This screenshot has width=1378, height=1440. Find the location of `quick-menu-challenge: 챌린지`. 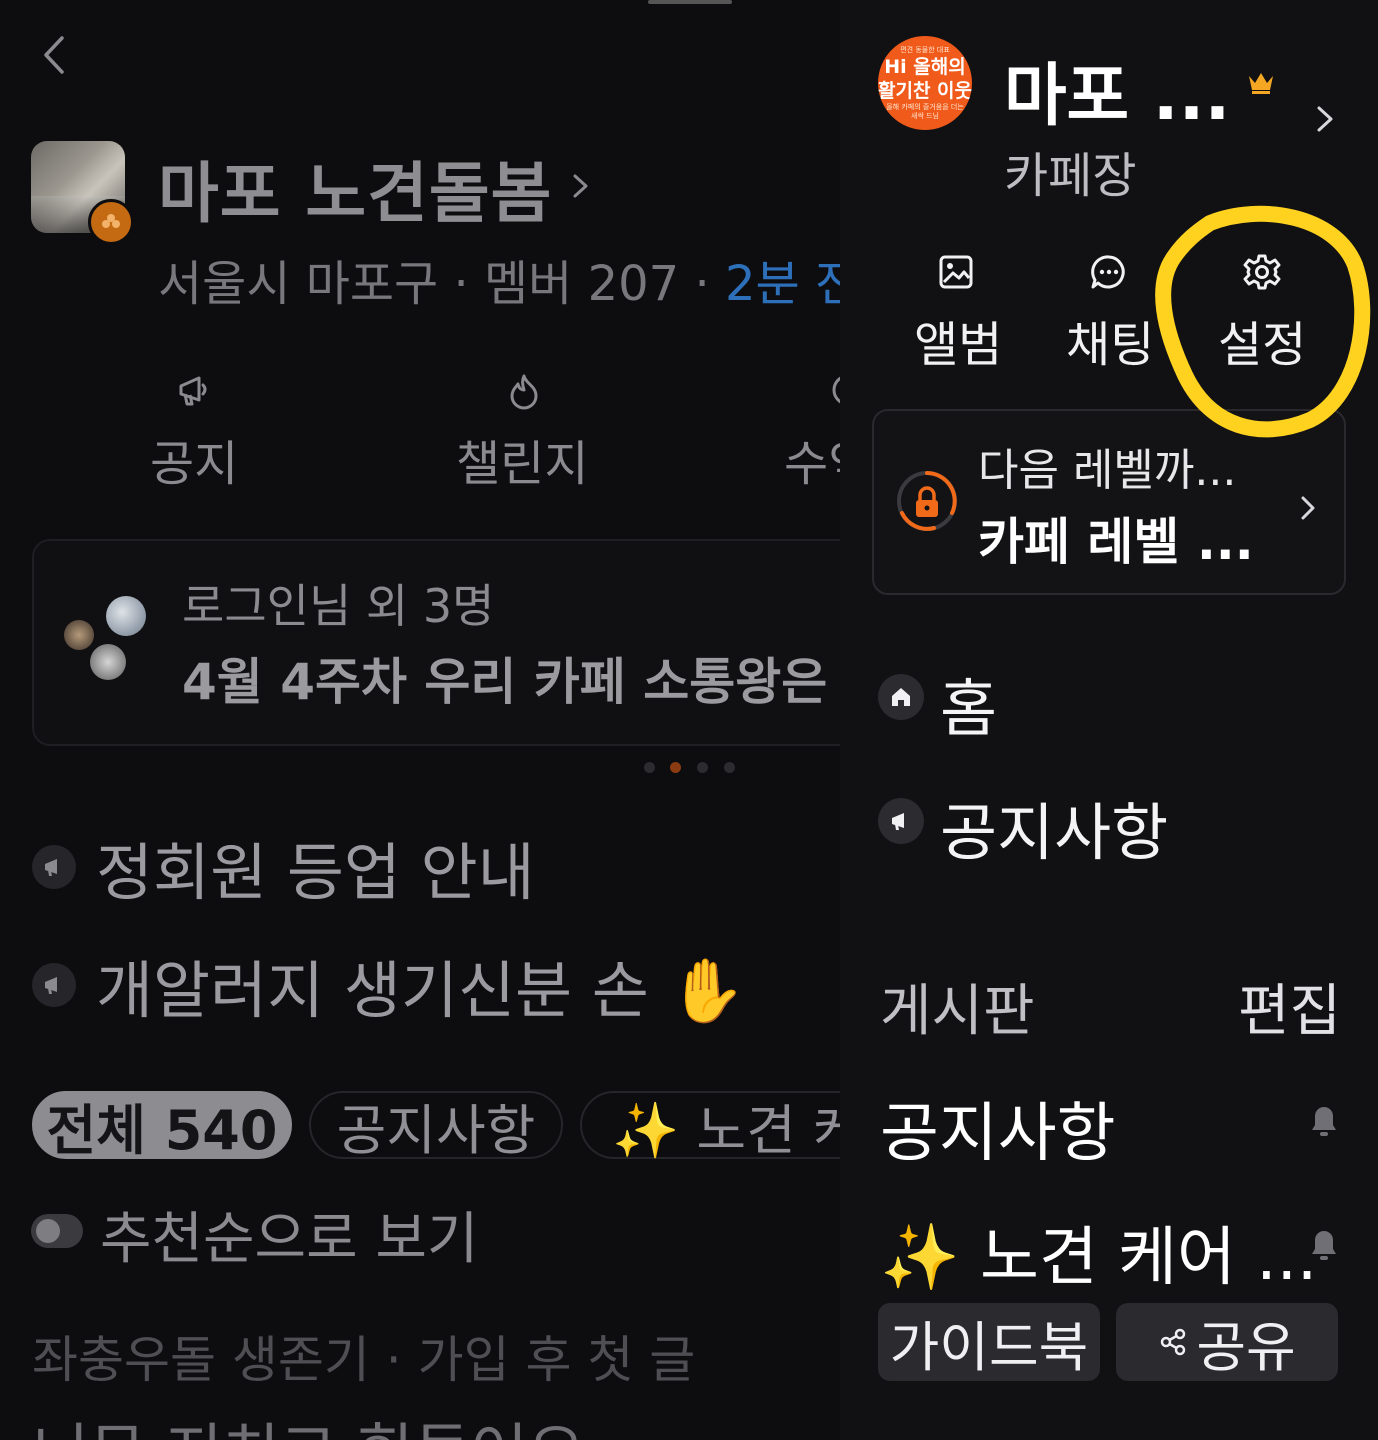

quick-menu-challenge: 챌린지 is located at coordinates (522, 459).